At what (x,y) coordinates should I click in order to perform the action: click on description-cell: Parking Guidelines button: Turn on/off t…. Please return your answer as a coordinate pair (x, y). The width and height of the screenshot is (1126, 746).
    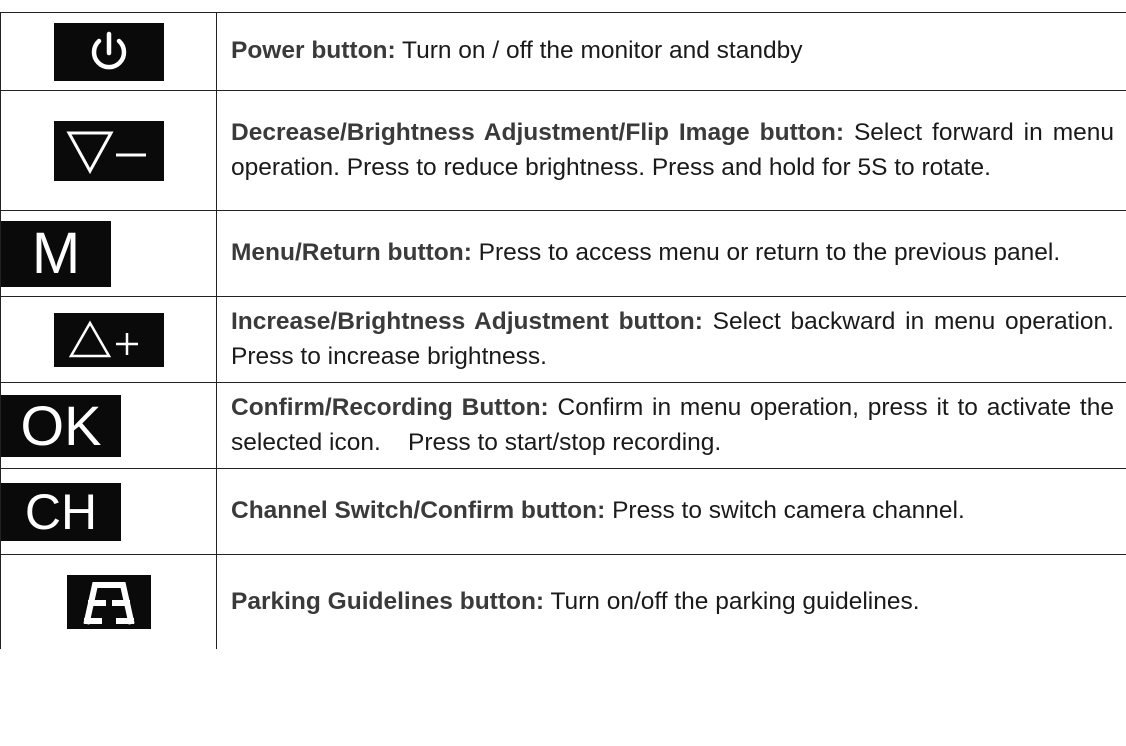
    Looking at the image, I should click on (671, 601).